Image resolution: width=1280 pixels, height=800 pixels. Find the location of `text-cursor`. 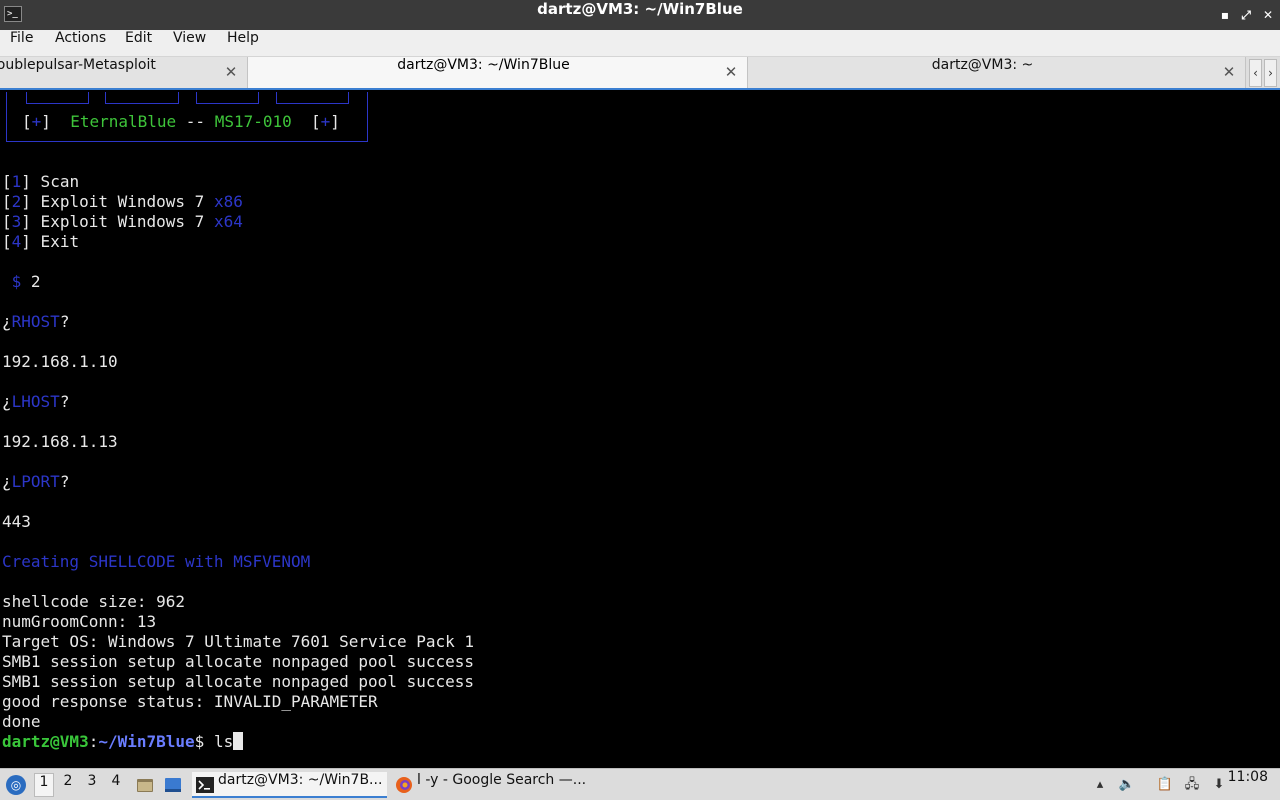

text-cursor is located at coordinates (238, 741).